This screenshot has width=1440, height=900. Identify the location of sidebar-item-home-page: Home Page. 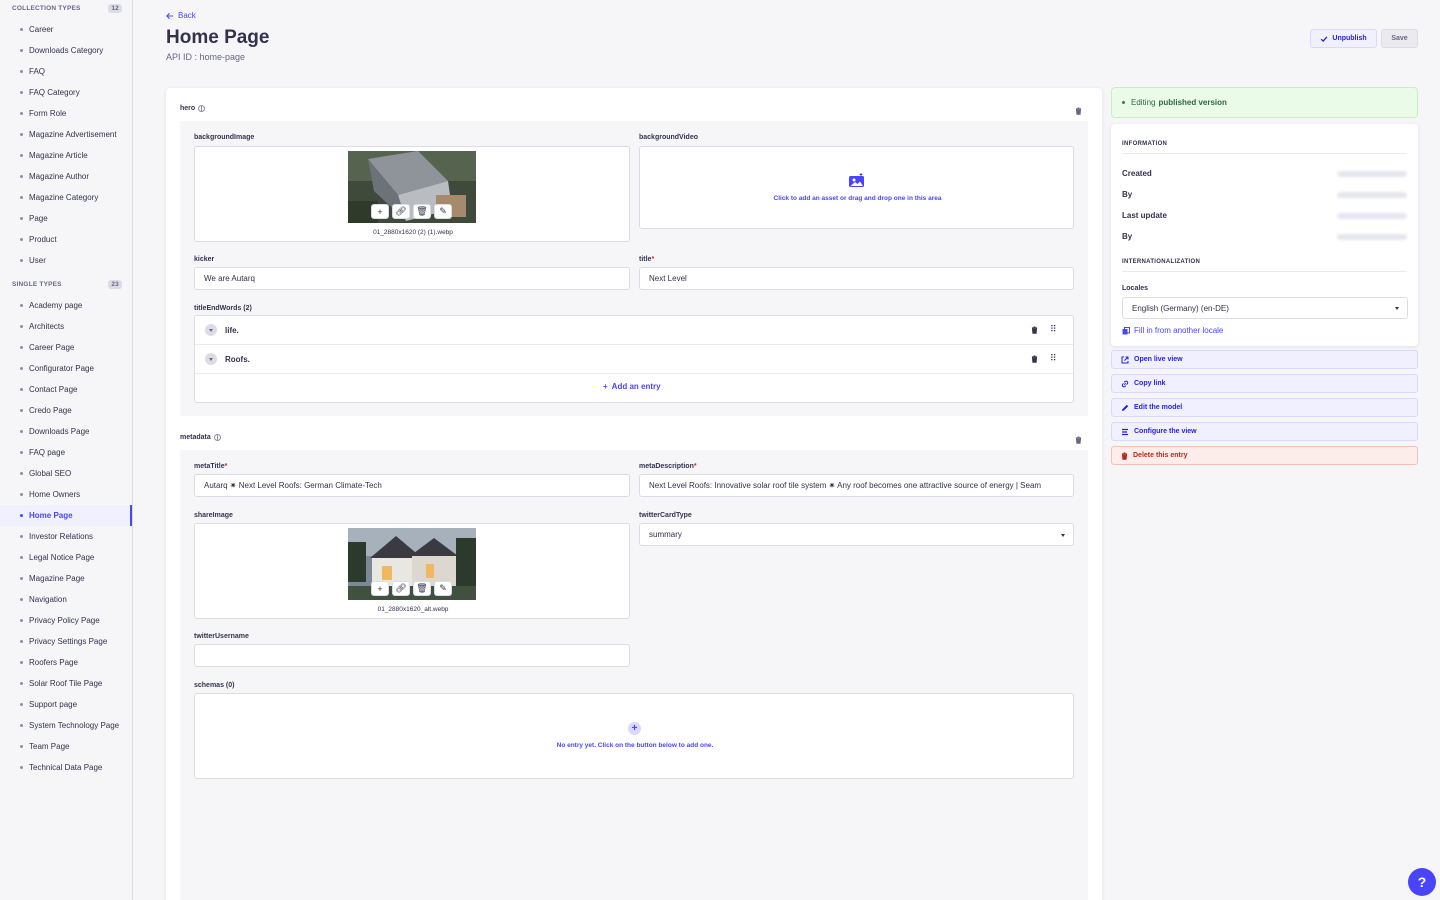
(66, 515).